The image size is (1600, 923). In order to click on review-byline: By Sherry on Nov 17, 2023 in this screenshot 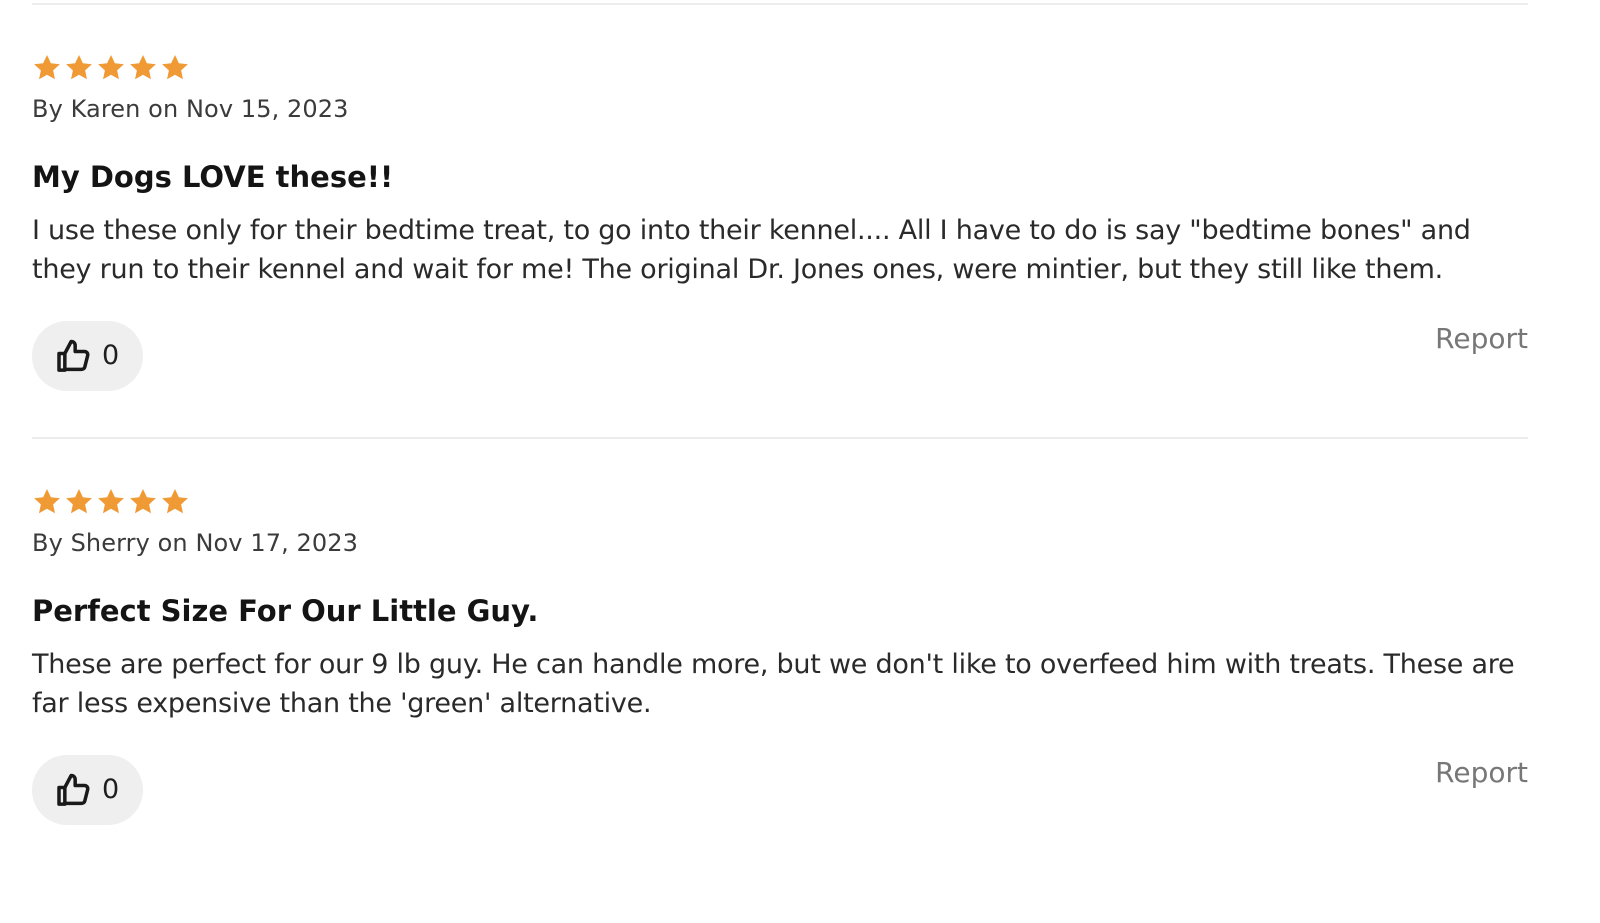, I will do `click(195, 543)`.